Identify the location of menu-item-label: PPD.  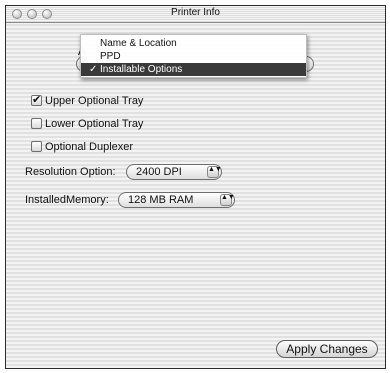
(110, 56).